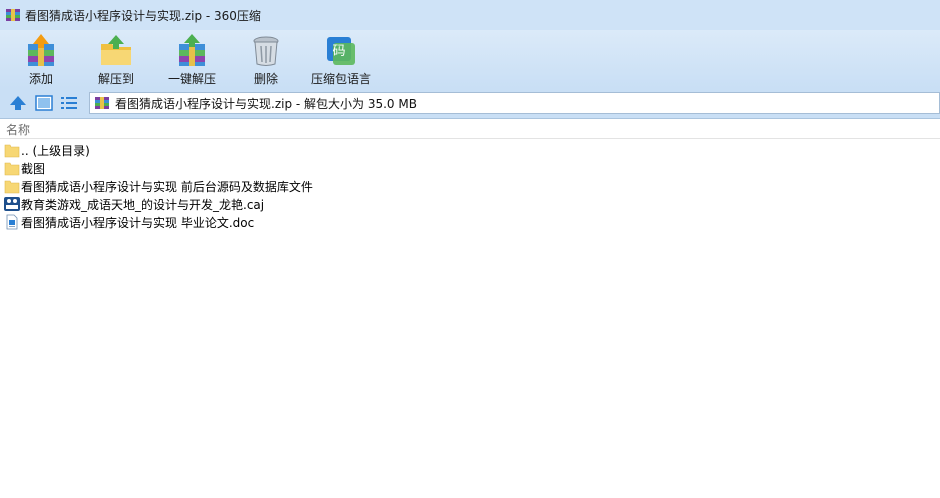 The height and width of the screenshot is (498, 940). What do you see at coordinates (470, 222) in the screenshot?
I see `list-item-file: 看图猜成语小程序设计与实现 毕业论文.doc` at bounding box center [470, 222].